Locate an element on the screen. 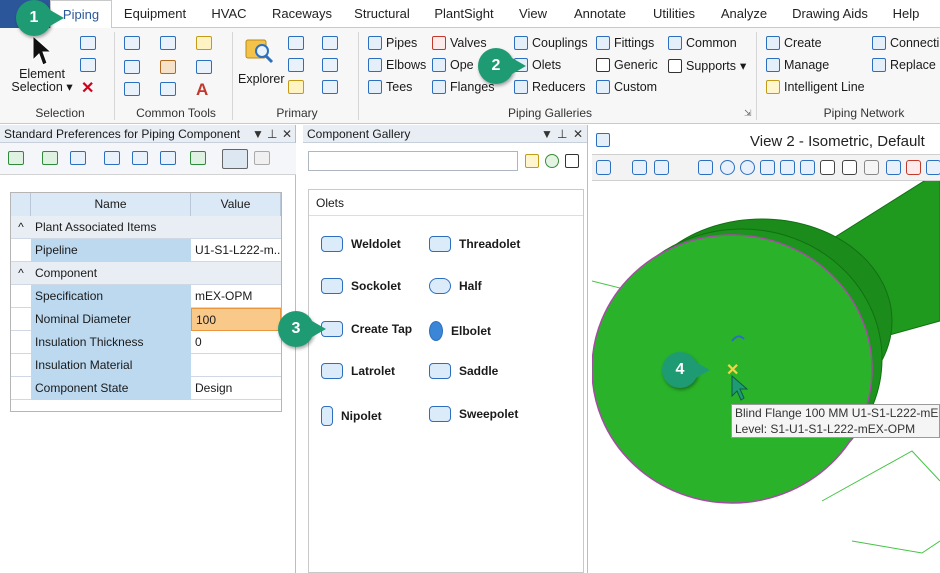 The image size is (940, 573). lighting-icon is located at coordinates (661, 167).